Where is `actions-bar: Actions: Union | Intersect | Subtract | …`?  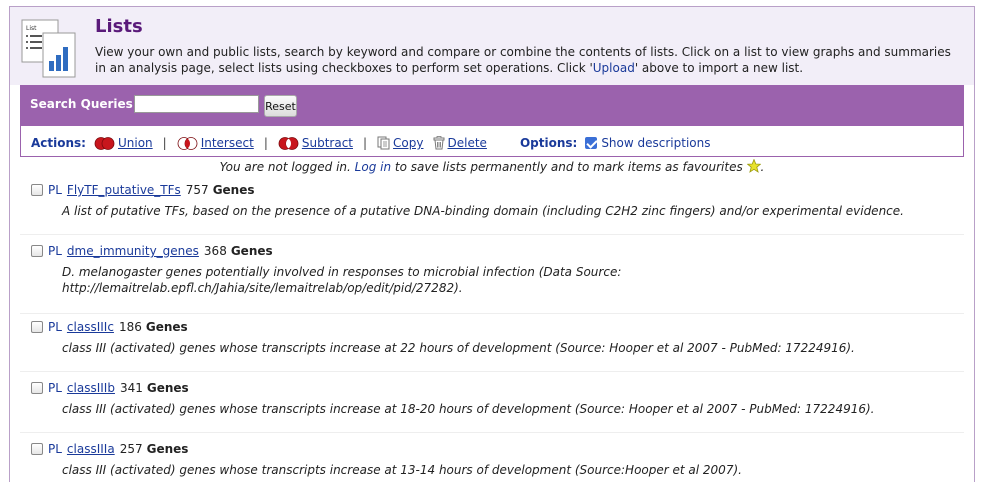 actions-bar: Actions: Union | Intersect | Subtract | … is located at coordinates (492, 141).